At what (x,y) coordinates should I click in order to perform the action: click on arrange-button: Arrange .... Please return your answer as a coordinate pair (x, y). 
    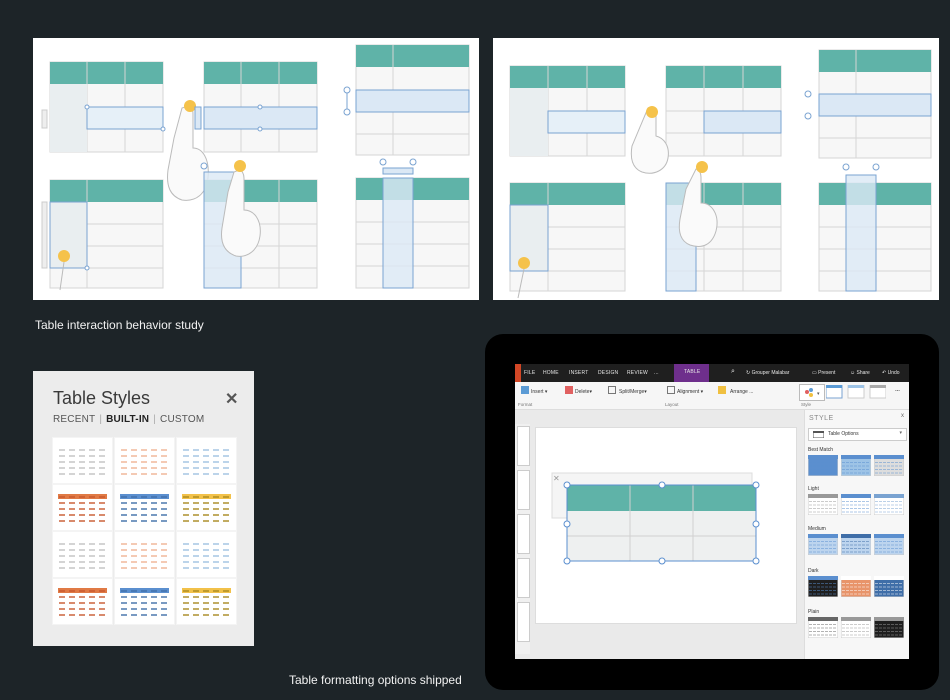
    Looking at the image, I should click on (741, 392).